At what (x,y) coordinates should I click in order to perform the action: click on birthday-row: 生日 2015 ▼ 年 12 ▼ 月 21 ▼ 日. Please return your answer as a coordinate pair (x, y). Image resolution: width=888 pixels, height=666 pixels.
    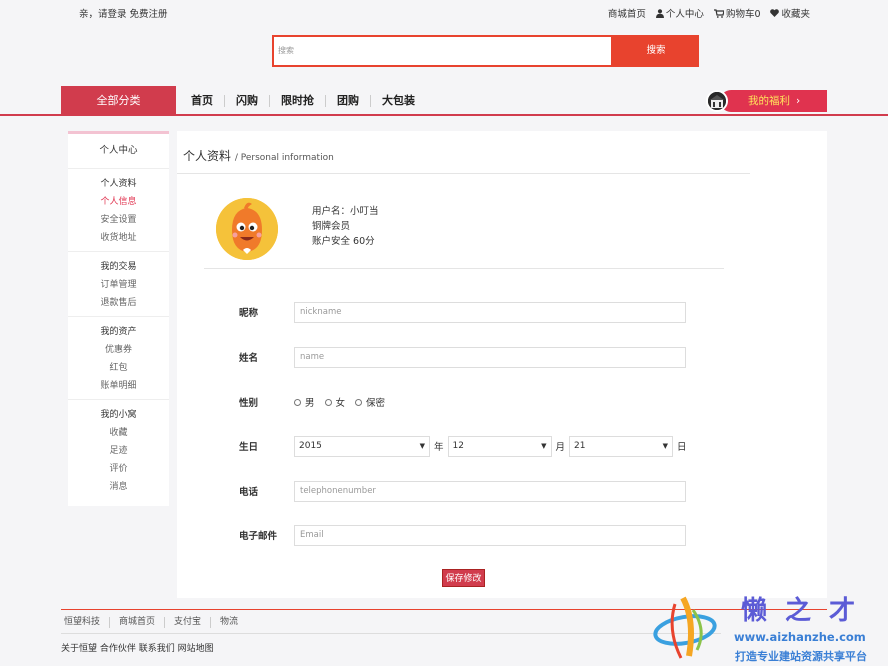
    Looking at the image, I should click on (465, 446).